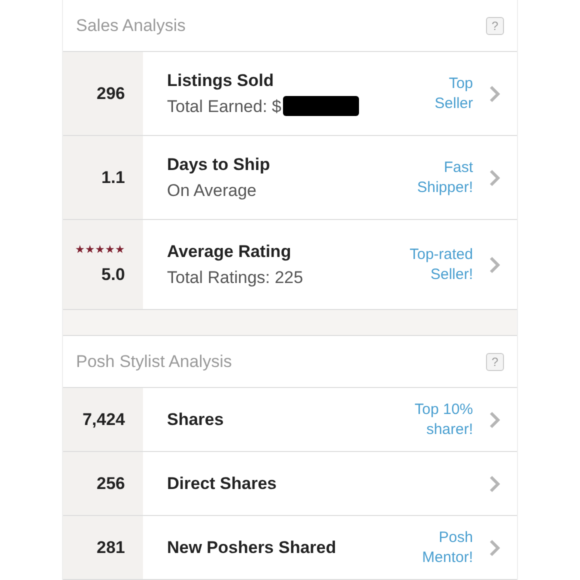 This screenshot has height=580, width=580. Describe the element at coordinates (290, 265) in the screenshot. I see `stat-row: ★★★★★ 5.0 Average Rating Total Ratings: 225 Top-rated Seller!` at that location.